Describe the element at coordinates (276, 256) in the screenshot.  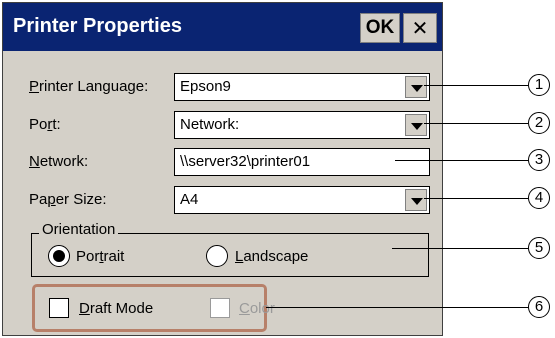
I see `label-text: andscape` at that location.